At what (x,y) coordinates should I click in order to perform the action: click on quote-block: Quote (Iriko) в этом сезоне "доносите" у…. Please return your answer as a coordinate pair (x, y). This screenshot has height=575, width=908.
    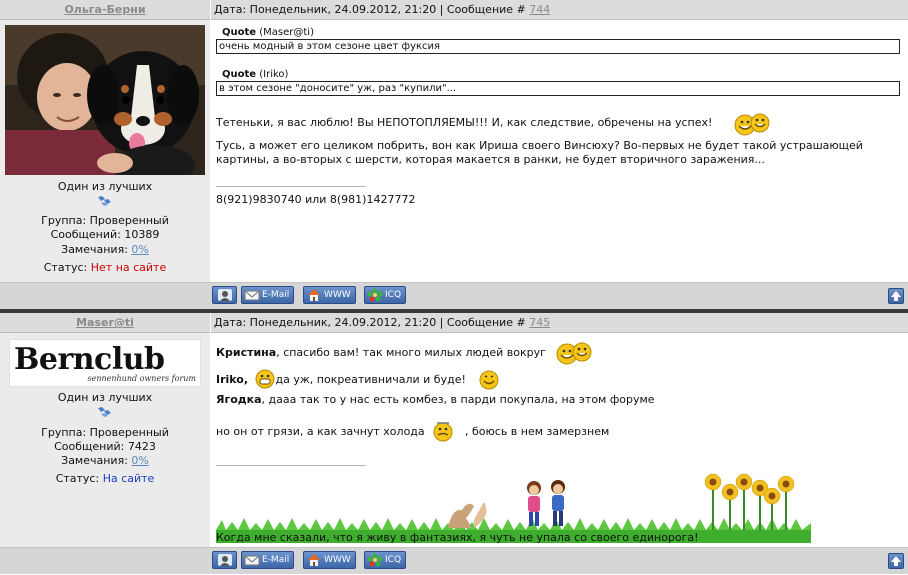
    Looking at the image, I should click on (558, 82).